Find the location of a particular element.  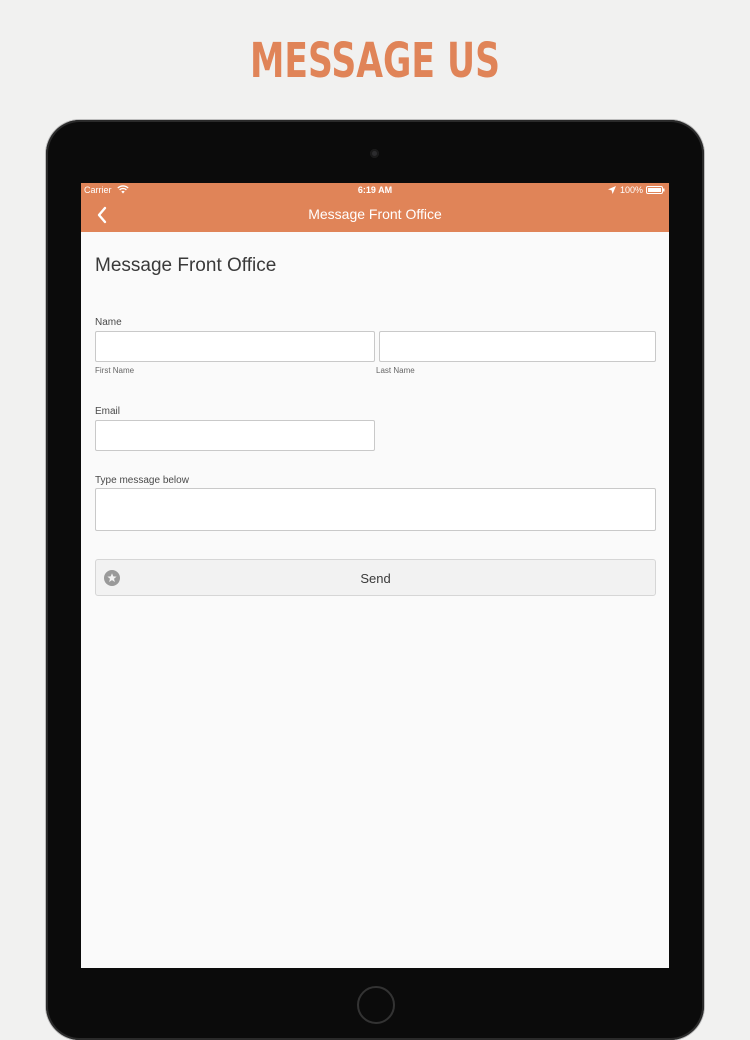

status-bar: Carrier 6:19 AM 100% is located at coordinates (375, 190).